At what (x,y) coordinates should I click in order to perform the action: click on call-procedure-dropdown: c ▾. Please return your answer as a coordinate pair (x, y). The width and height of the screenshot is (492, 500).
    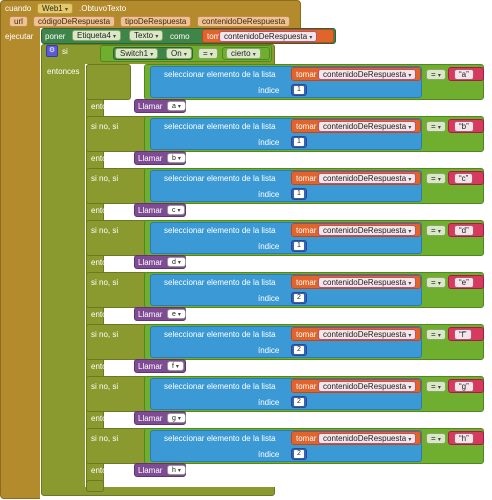
    Looking at the image, I should click on (176, 210).